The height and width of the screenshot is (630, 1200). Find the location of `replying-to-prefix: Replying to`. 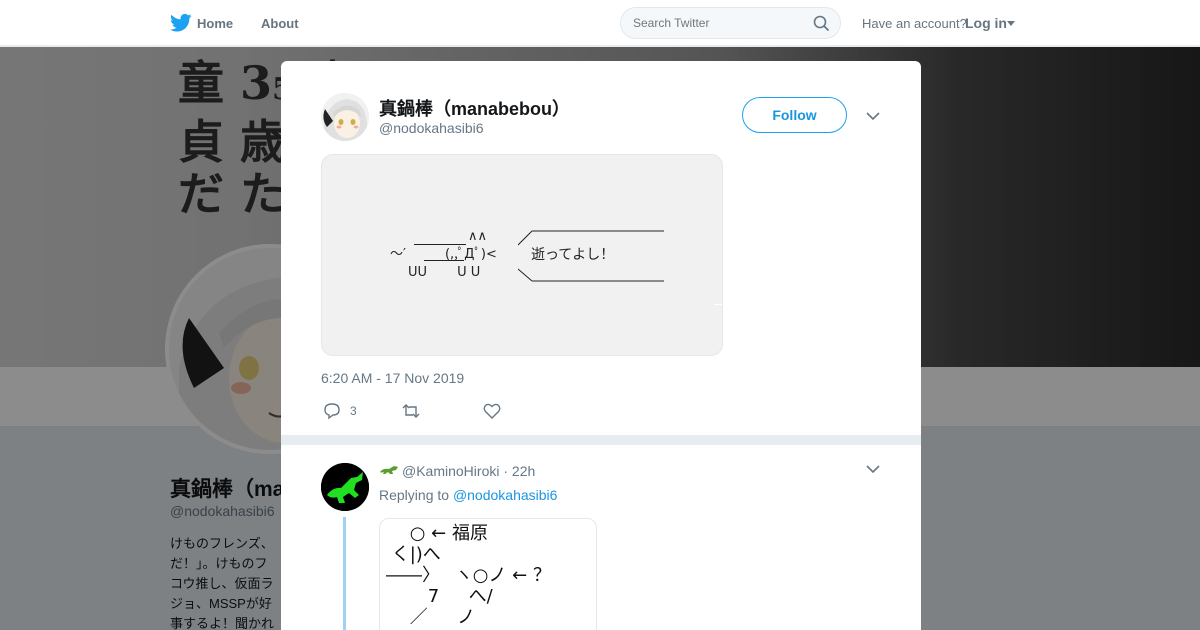

replying-to-prefix: Replying to is located at coordinates (414, 495).